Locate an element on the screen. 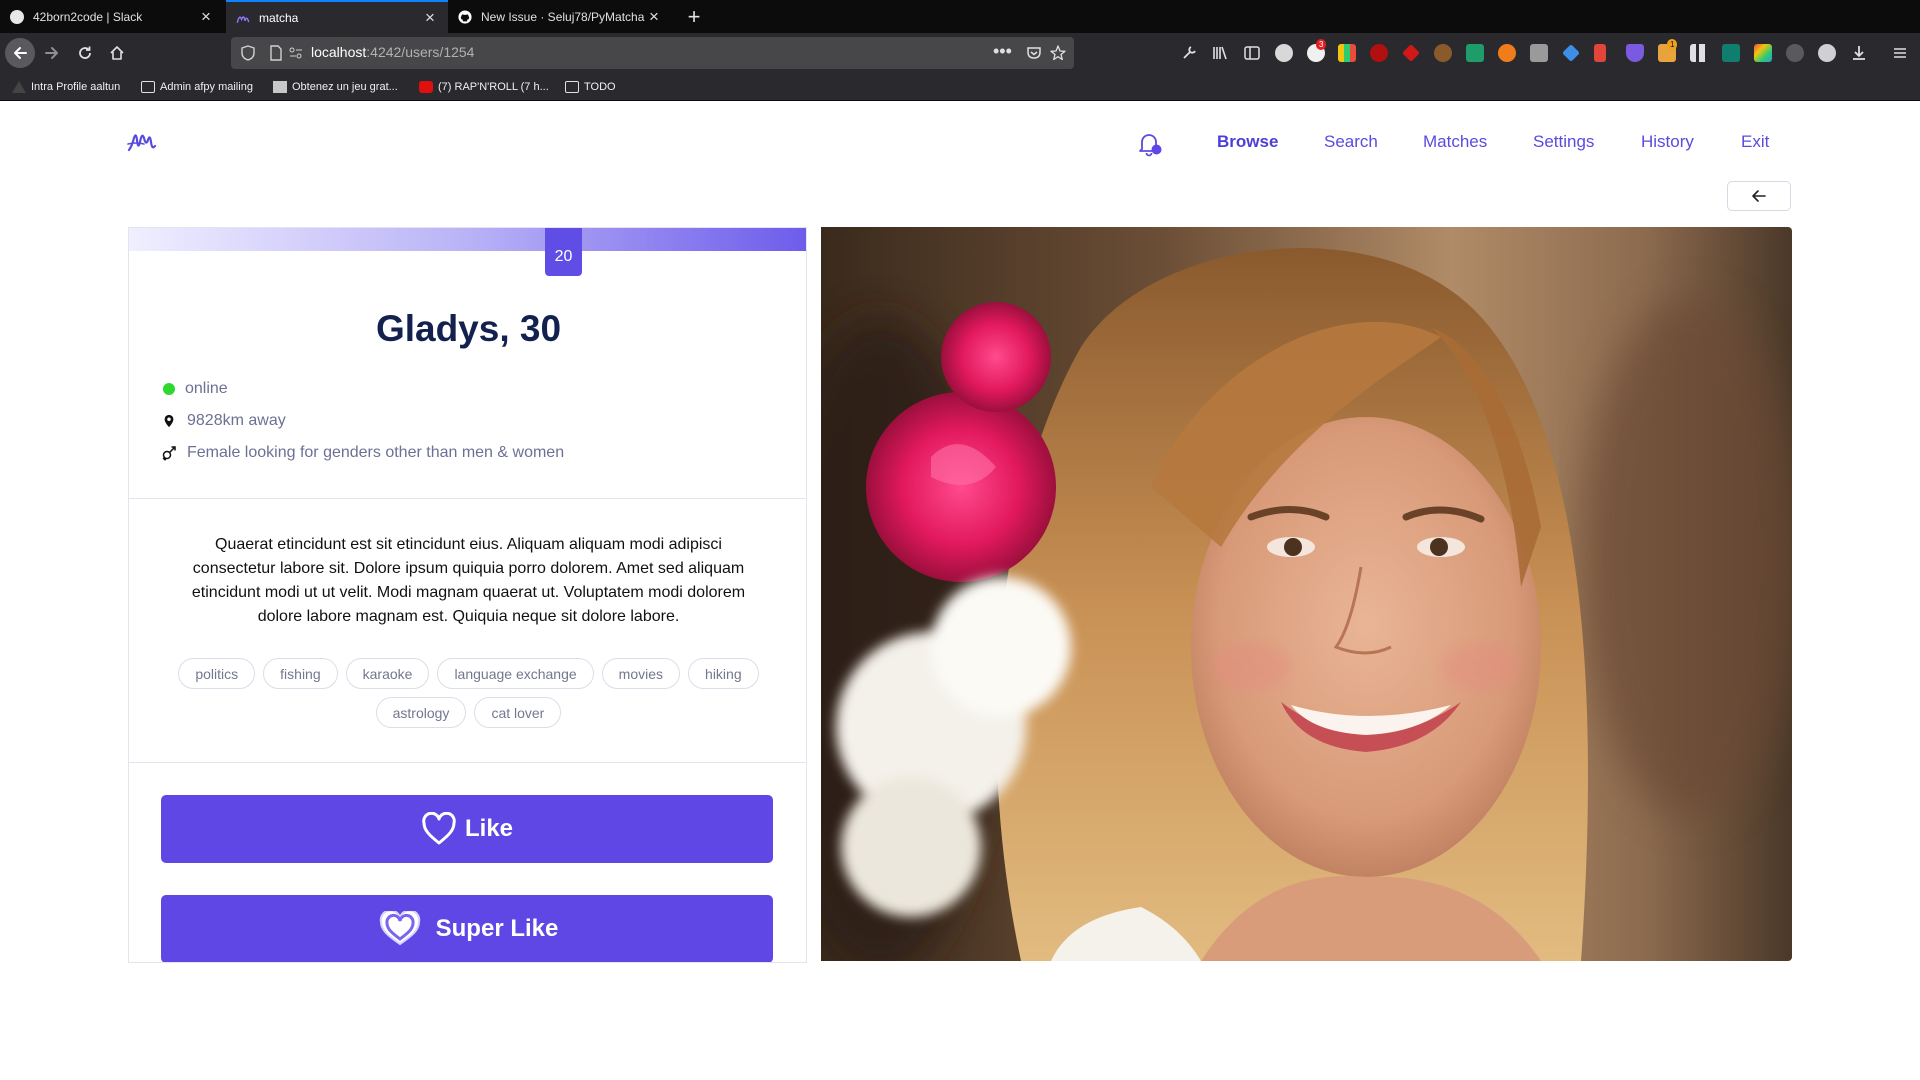 The image size is (1920, 1080). nav-settings: Settings is located at coordinates (1563, 142).